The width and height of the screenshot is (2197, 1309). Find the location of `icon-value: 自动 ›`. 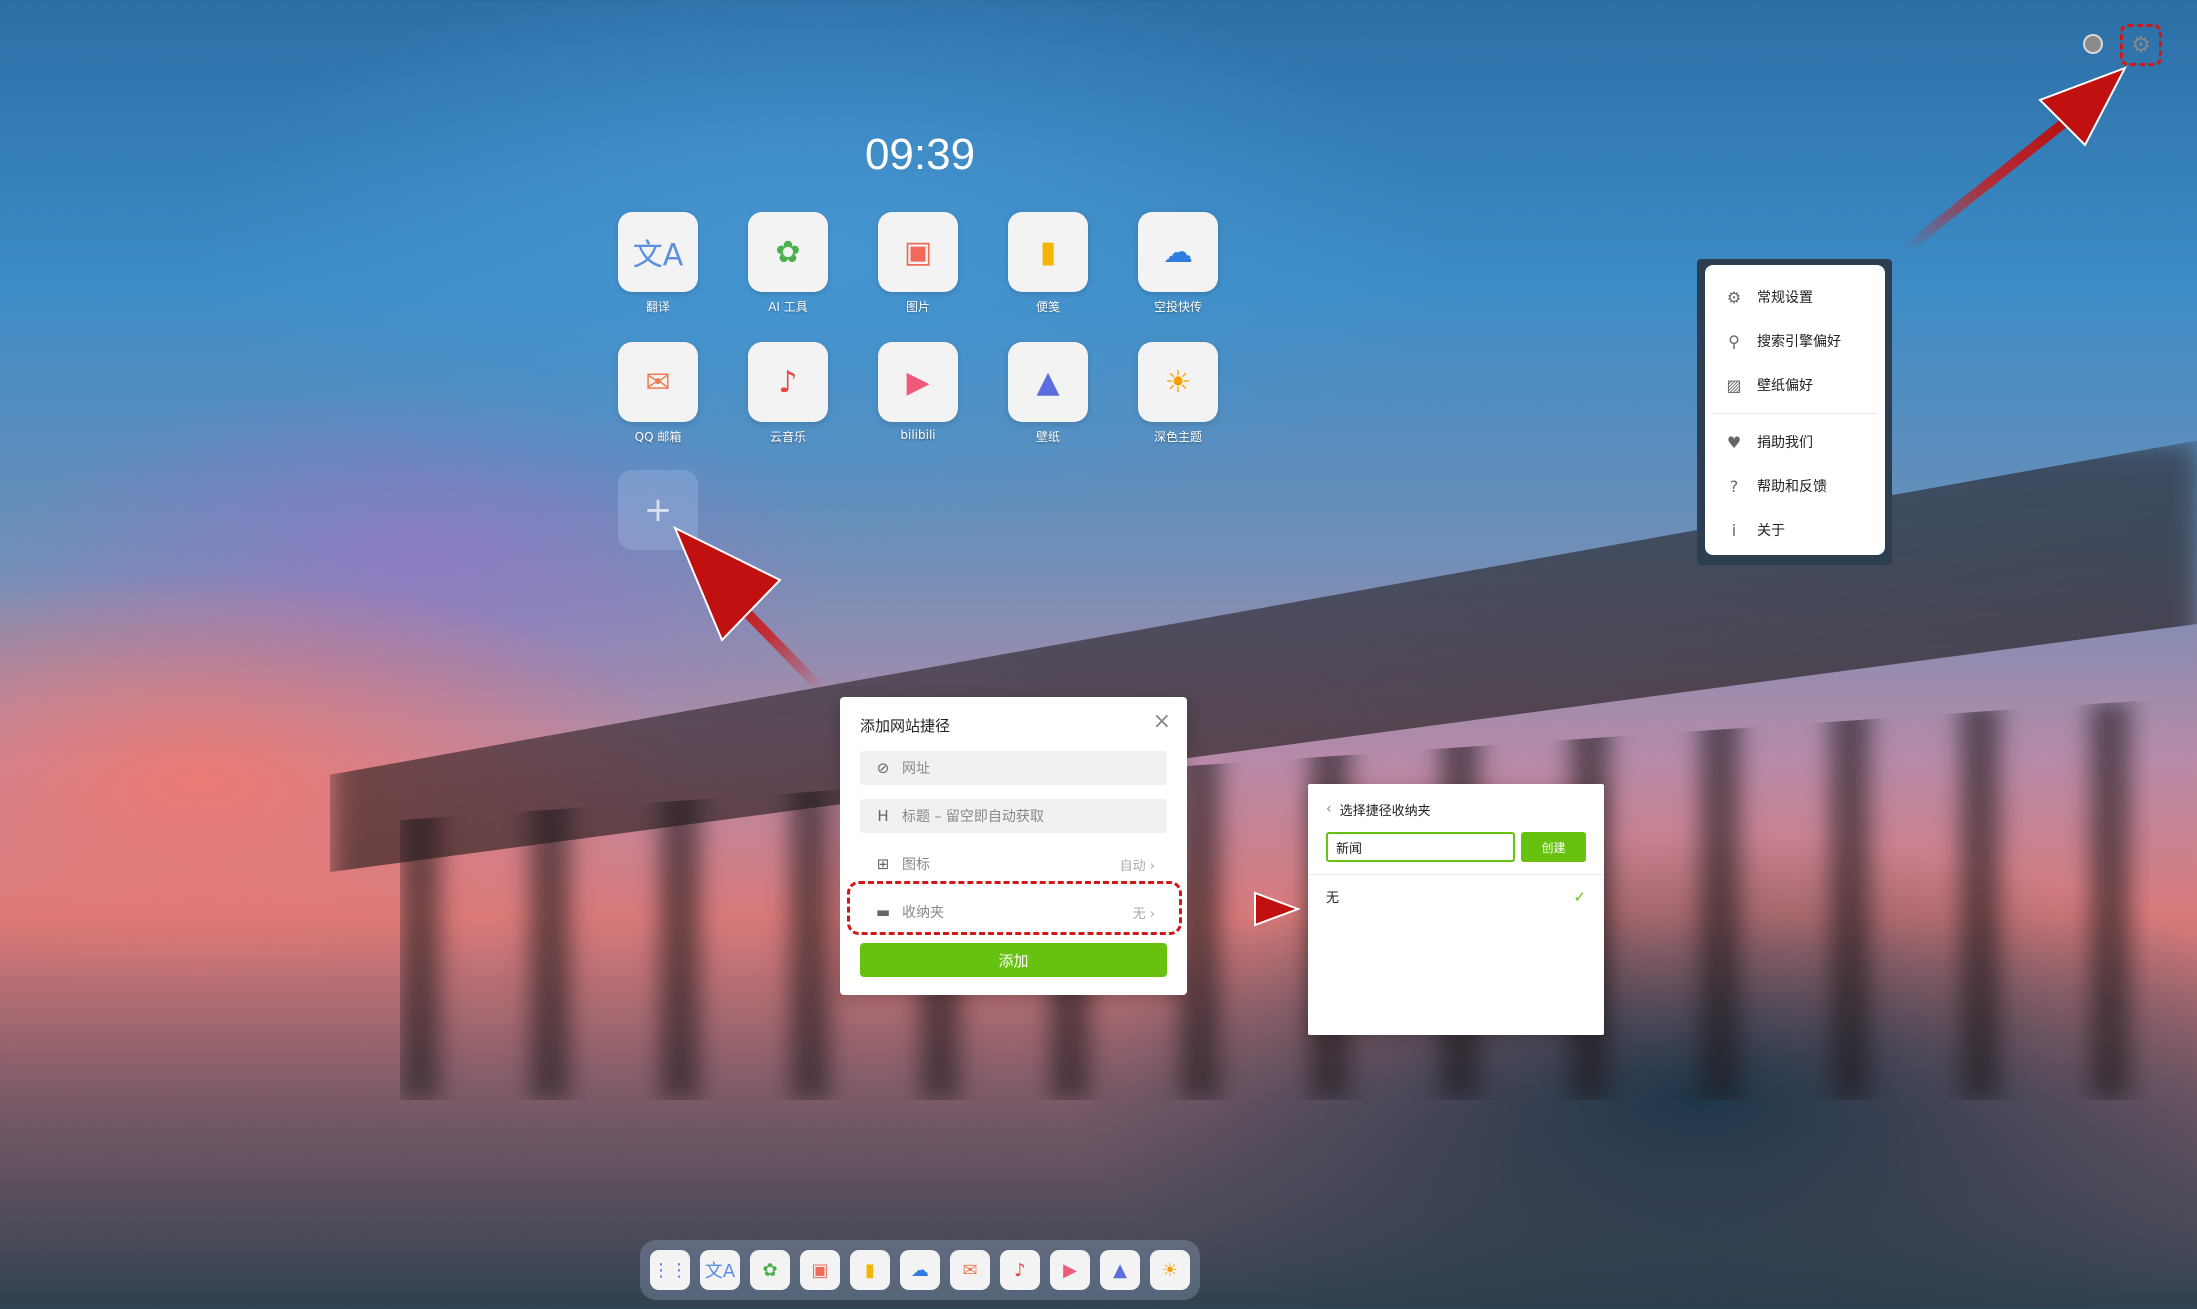

icon-value: 自动 › is located at coordinates (1137, 866).